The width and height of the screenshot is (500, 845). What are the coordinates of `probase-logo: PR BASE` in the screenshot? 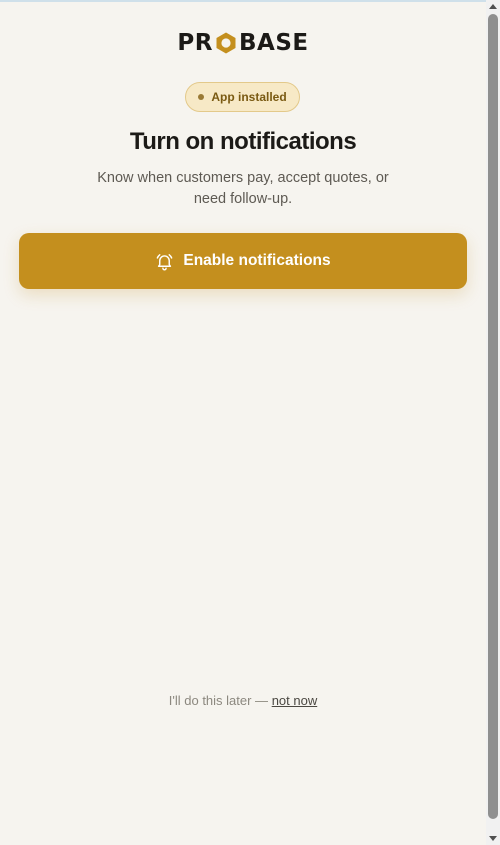 It's located at (243, 43).